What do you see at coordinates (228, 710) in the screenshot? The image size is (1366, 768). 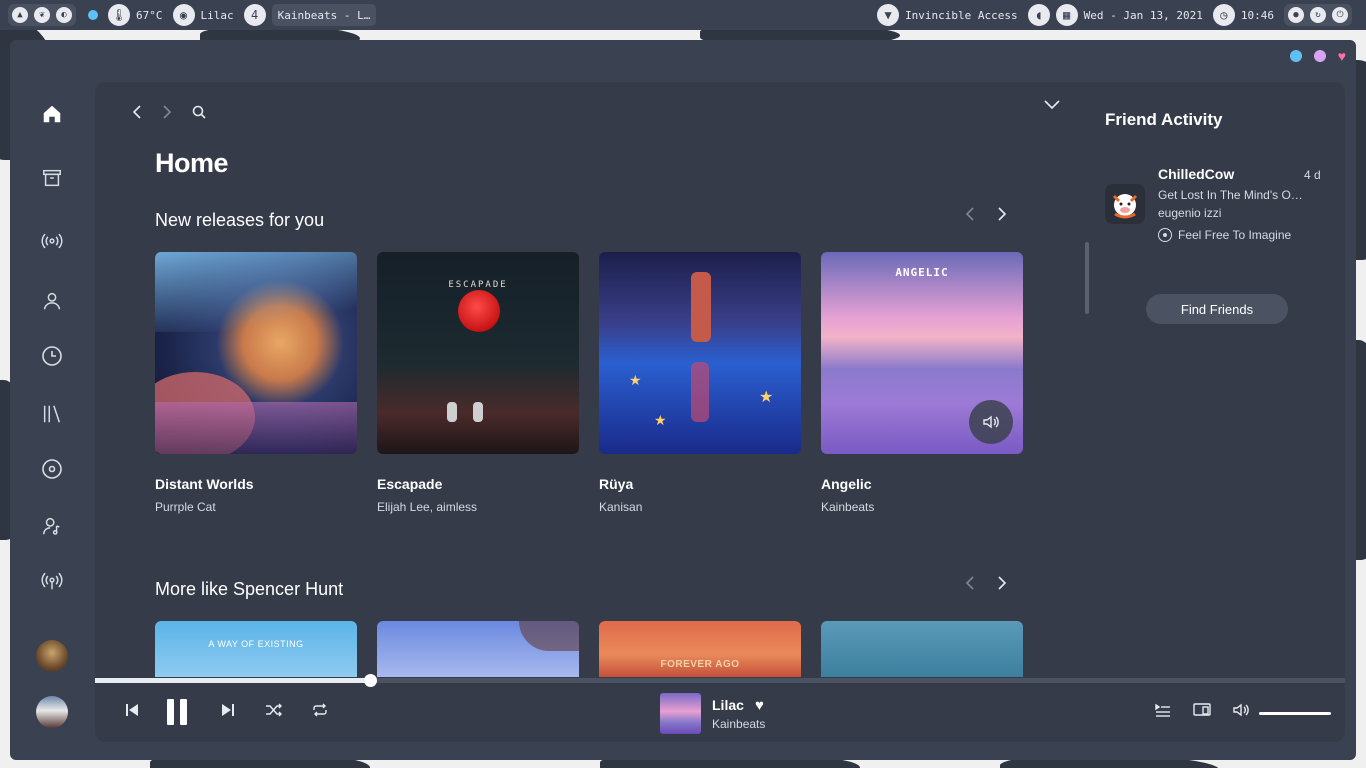 I see `next-icon` at bounding box center [228, 710].